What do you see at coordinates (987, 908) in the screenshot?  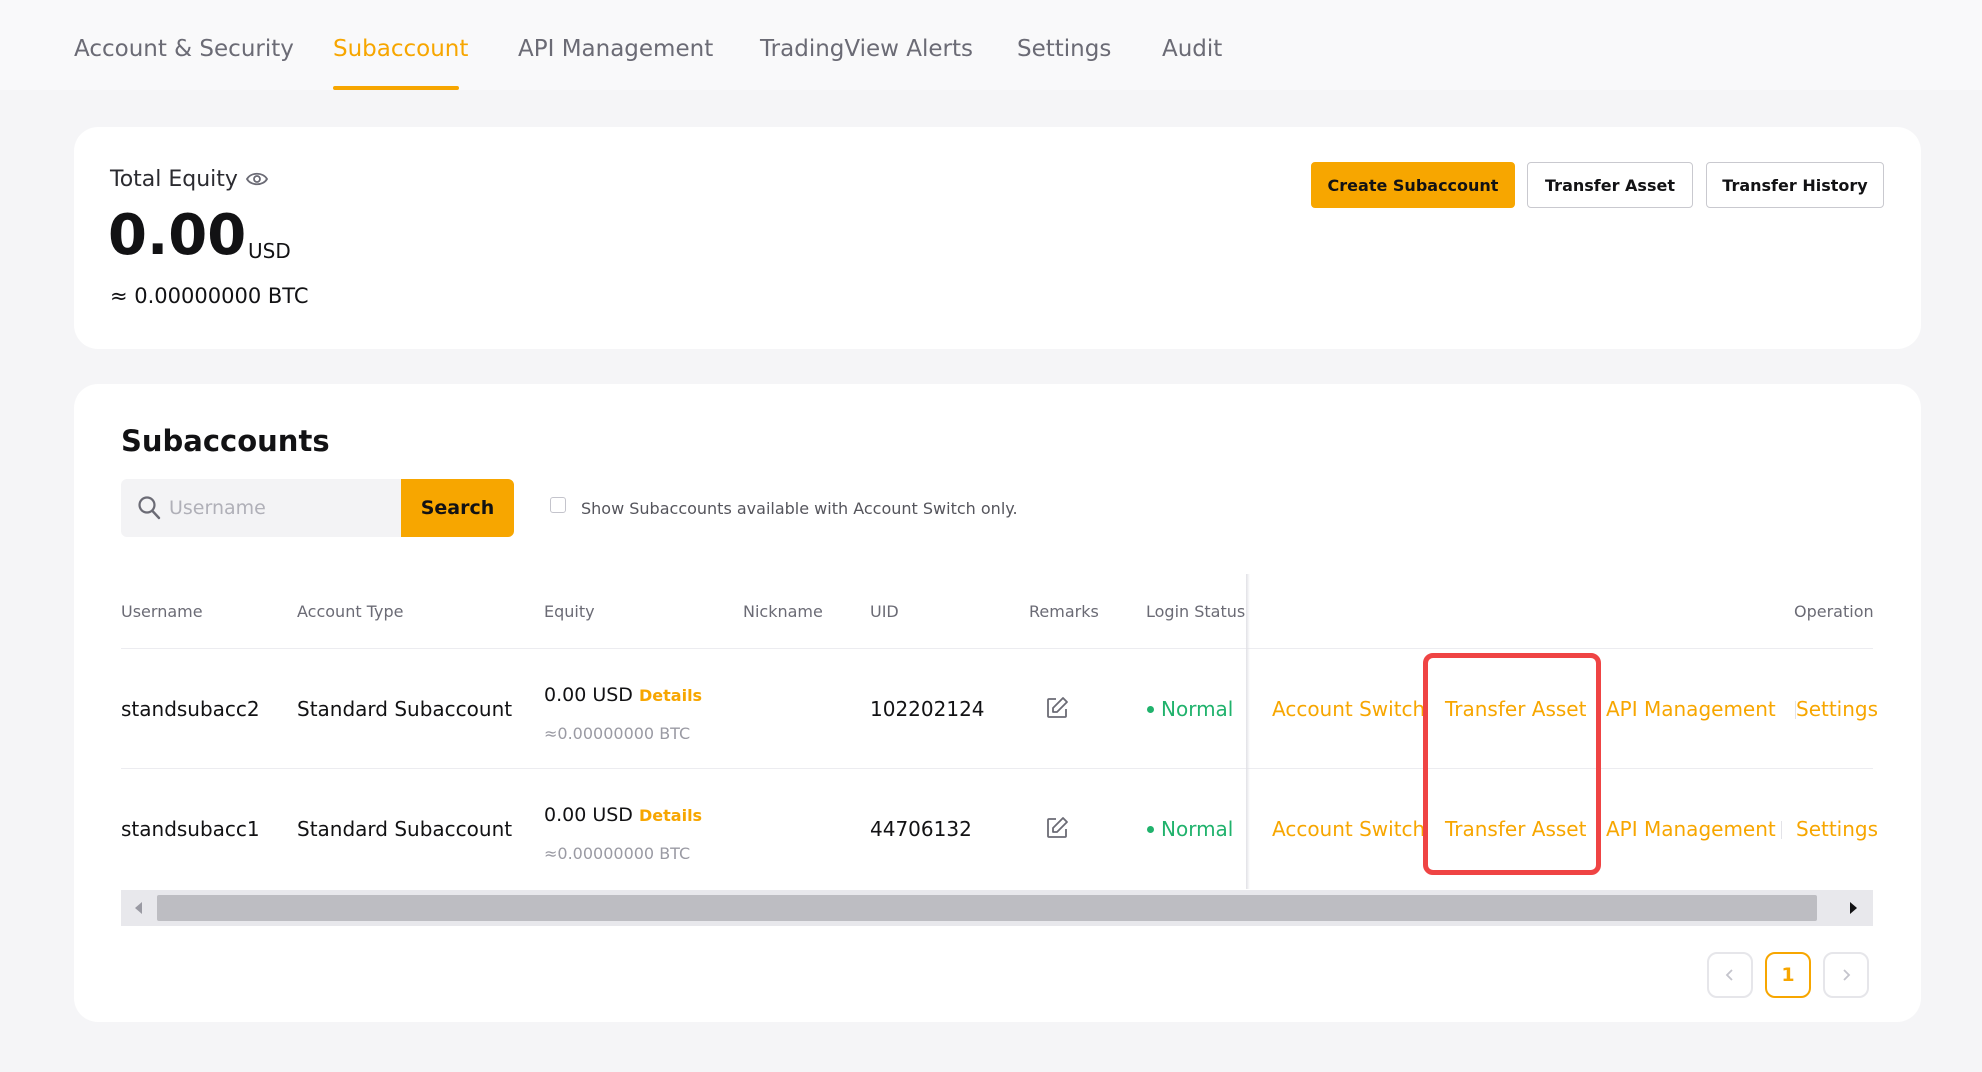 I see `scrollbar-thumb` at bounding box center [987, 908].